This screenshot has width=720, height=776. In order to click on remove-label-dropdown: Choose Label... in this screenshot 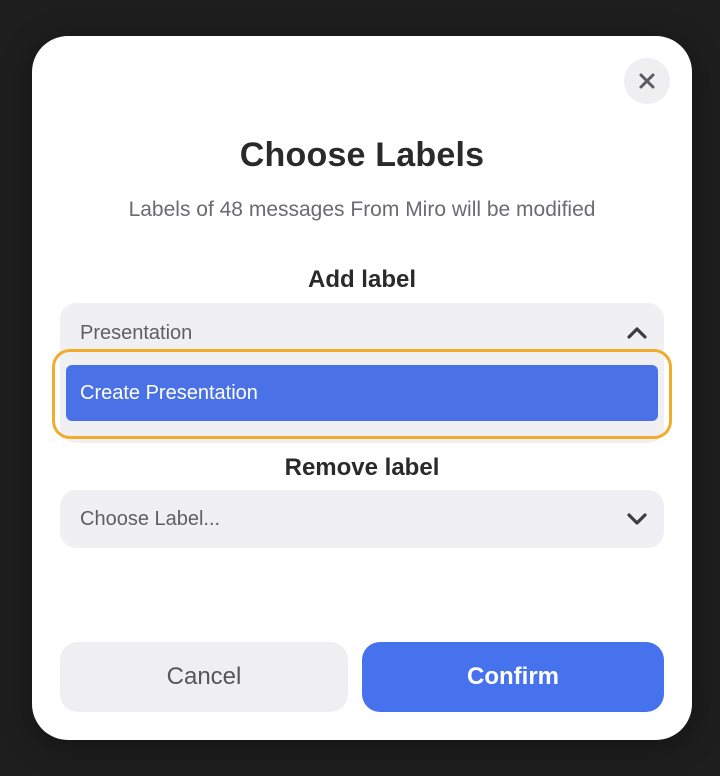, I will do `click(362, 519)`.